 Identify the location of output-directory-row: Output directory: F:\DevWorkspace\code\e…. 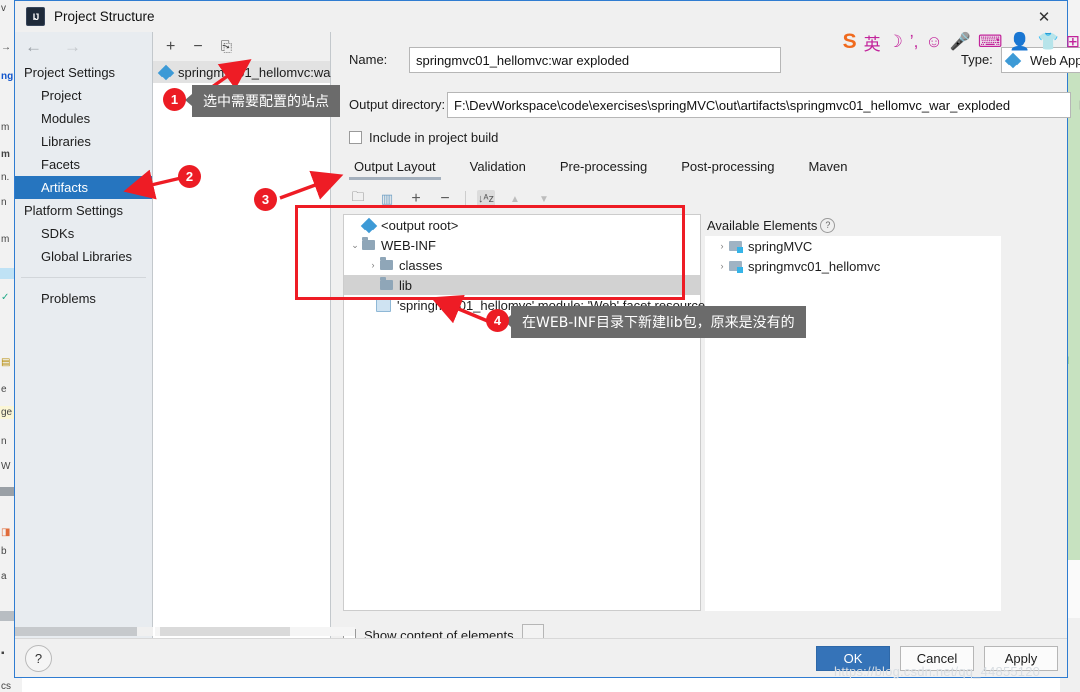
(714, 106).